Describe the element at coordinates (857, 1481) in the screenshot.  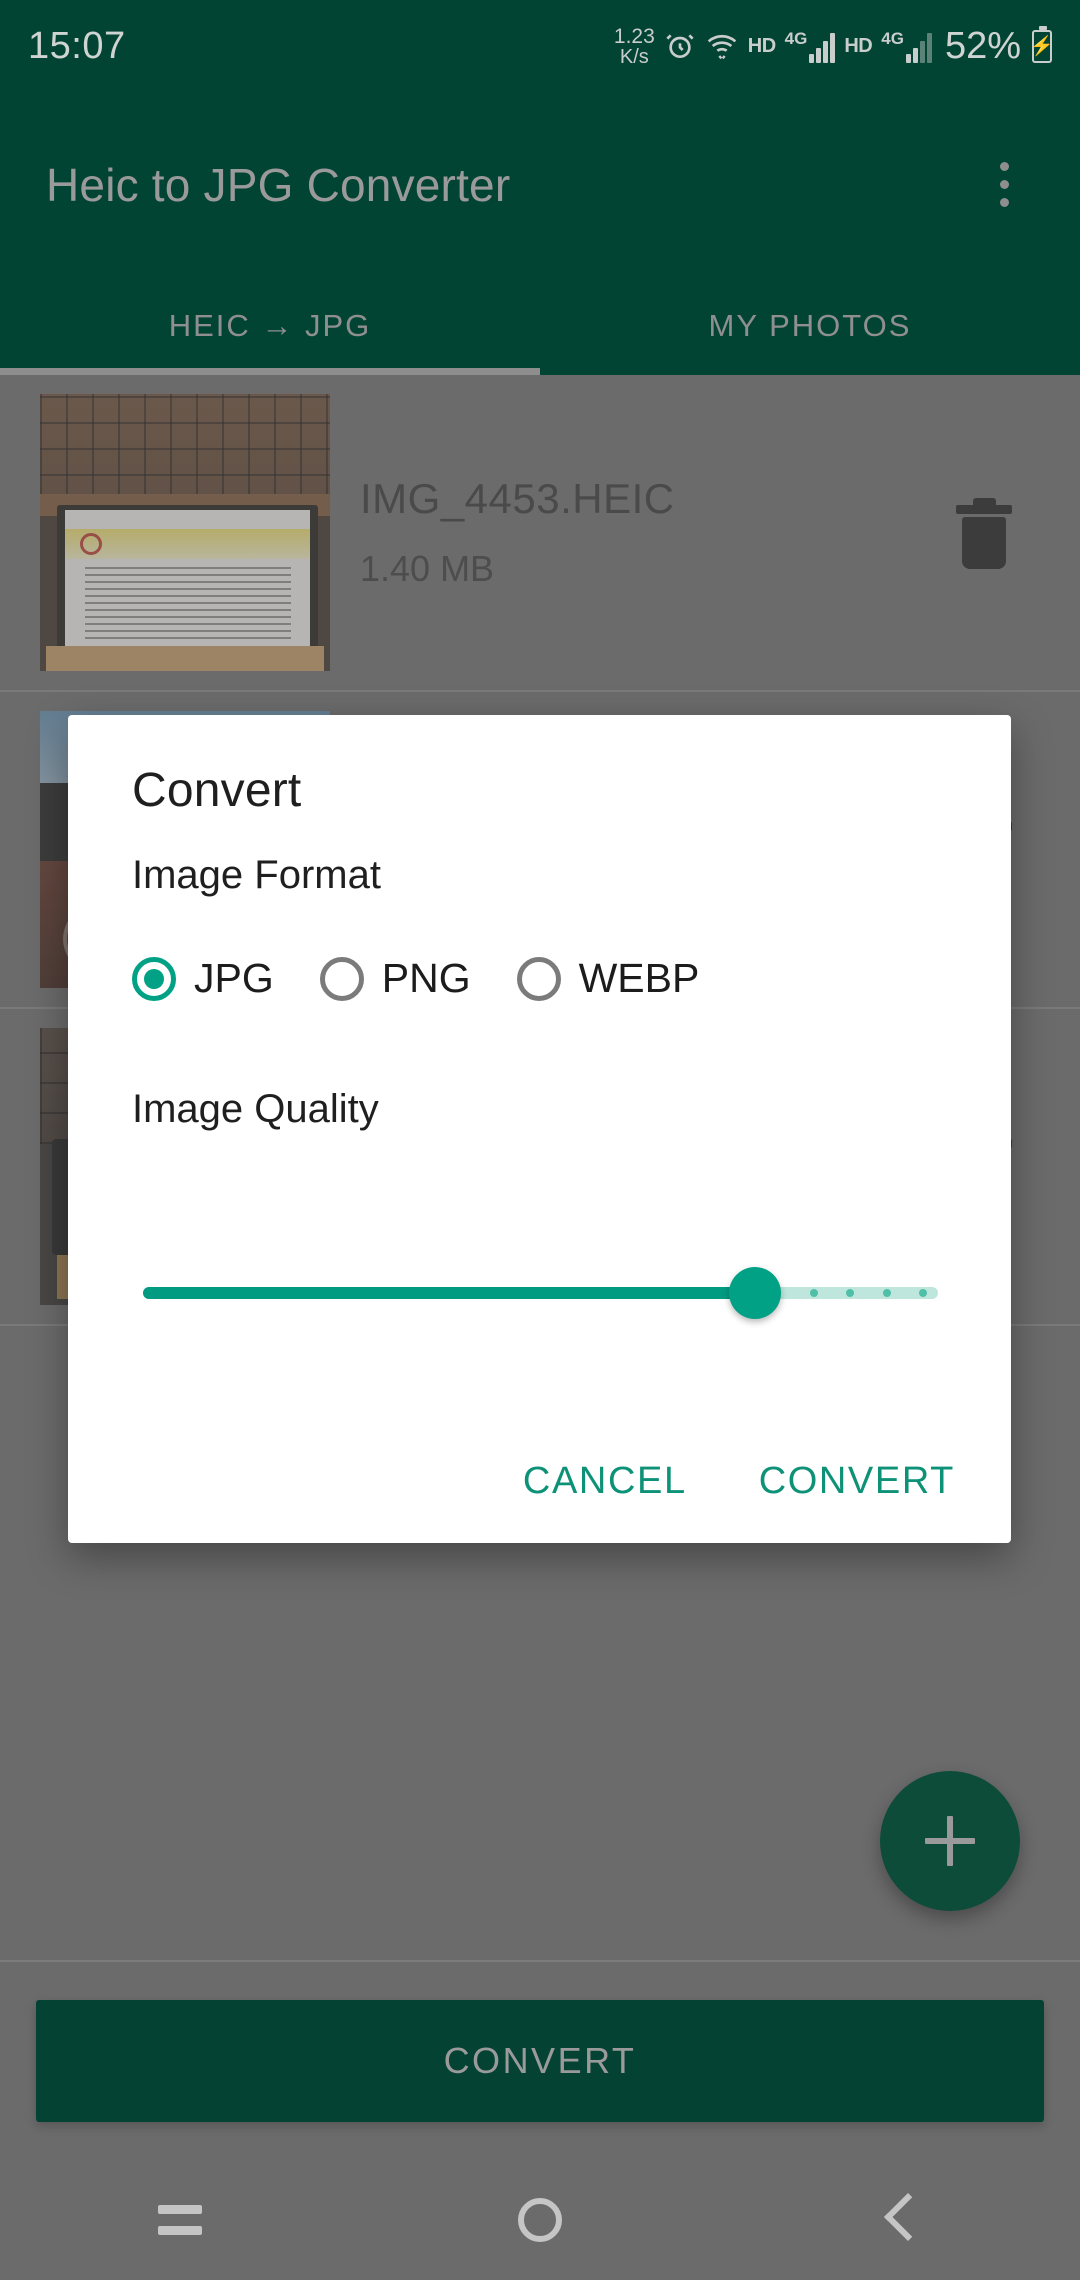
I see `confirm-convert-button: CONVERT` at that location.